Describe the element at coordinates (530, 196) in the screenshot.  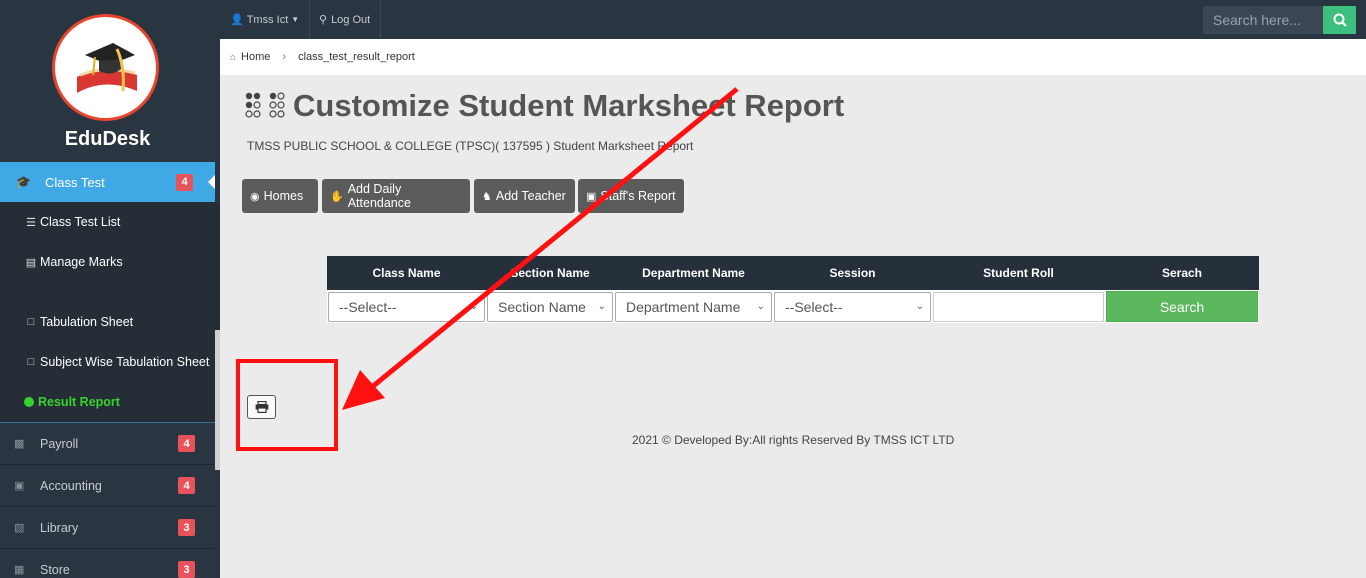
I see `button-label: Add Teacher` at that location.